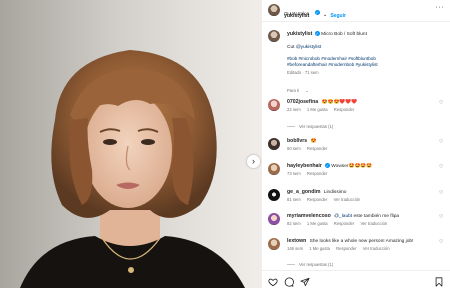 This screenshot has height=288, width=450. Describe the element at coordinates (339, 102) in the screenshot. I see `comment-text: 😍😍😍❤️❤️❤️` at that location.